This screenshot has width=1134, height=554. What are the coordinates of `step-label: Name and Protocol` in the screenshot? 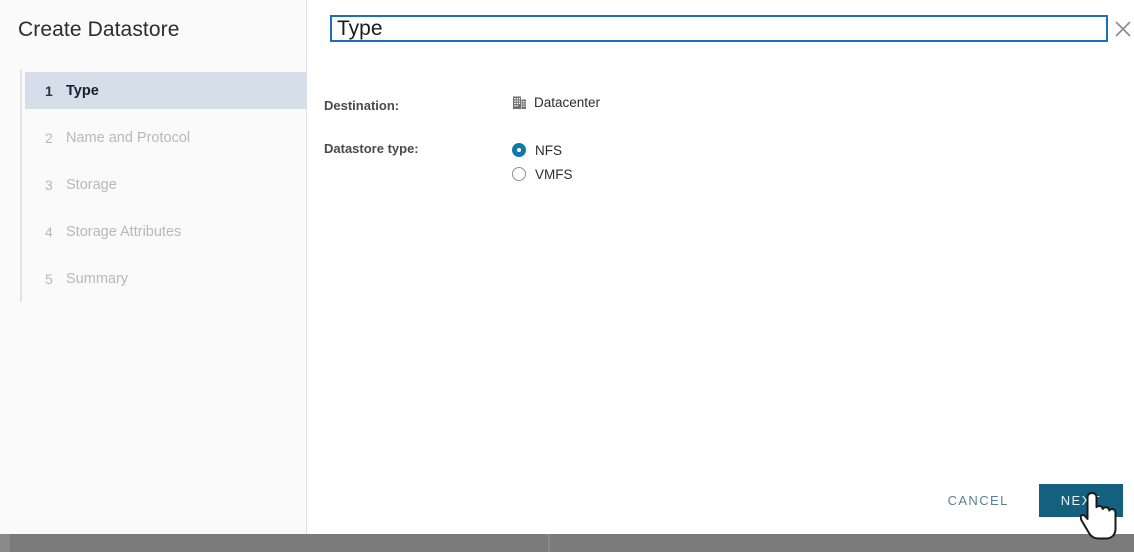 It's located at (128, 137).